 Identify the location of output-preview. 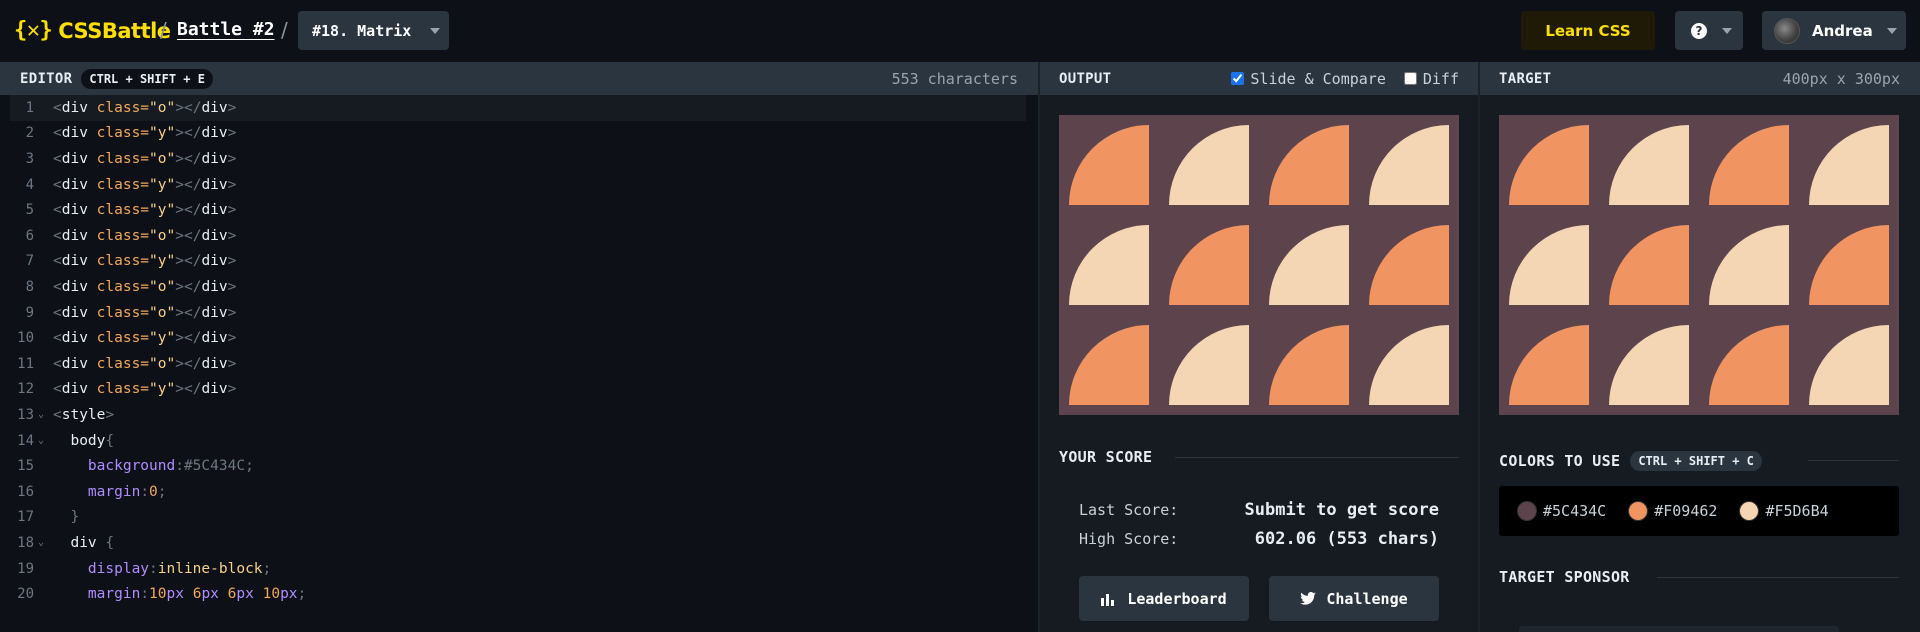
(1259, 265).